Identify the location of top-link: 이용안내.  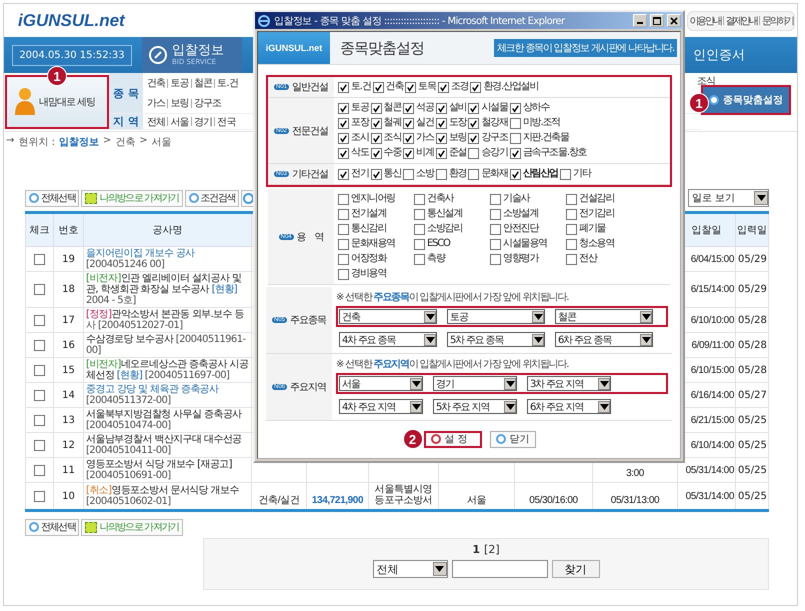
(705, 21).